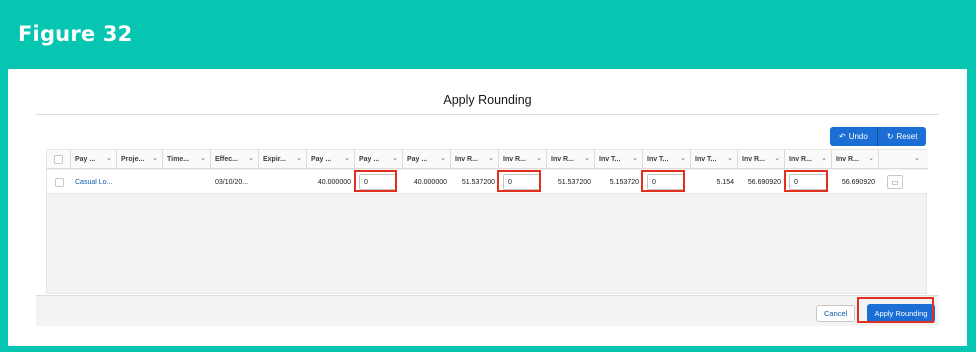 The height and width of the screenshot is (352, 976). Describe the element at coordinates (901, 159) in the screenshot. I see `row-actions-header: ⌄` at that location.